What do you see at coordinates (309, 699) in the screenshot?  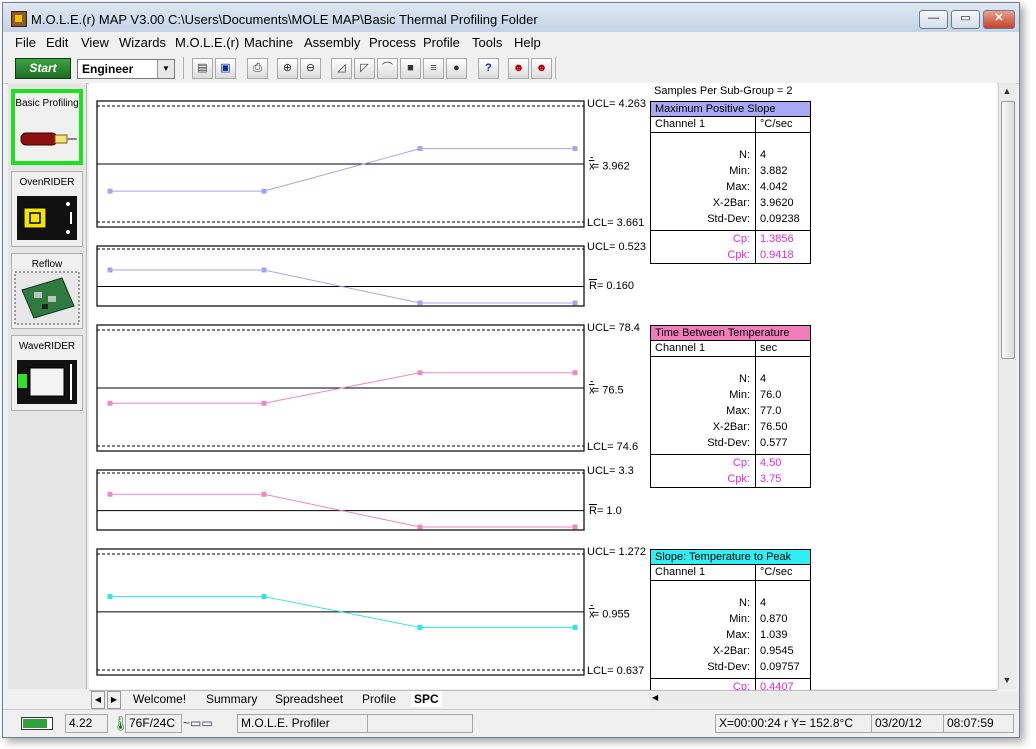 I see `tab-spreadsheet: Spreadsheet` at bounding box center [309, 699].